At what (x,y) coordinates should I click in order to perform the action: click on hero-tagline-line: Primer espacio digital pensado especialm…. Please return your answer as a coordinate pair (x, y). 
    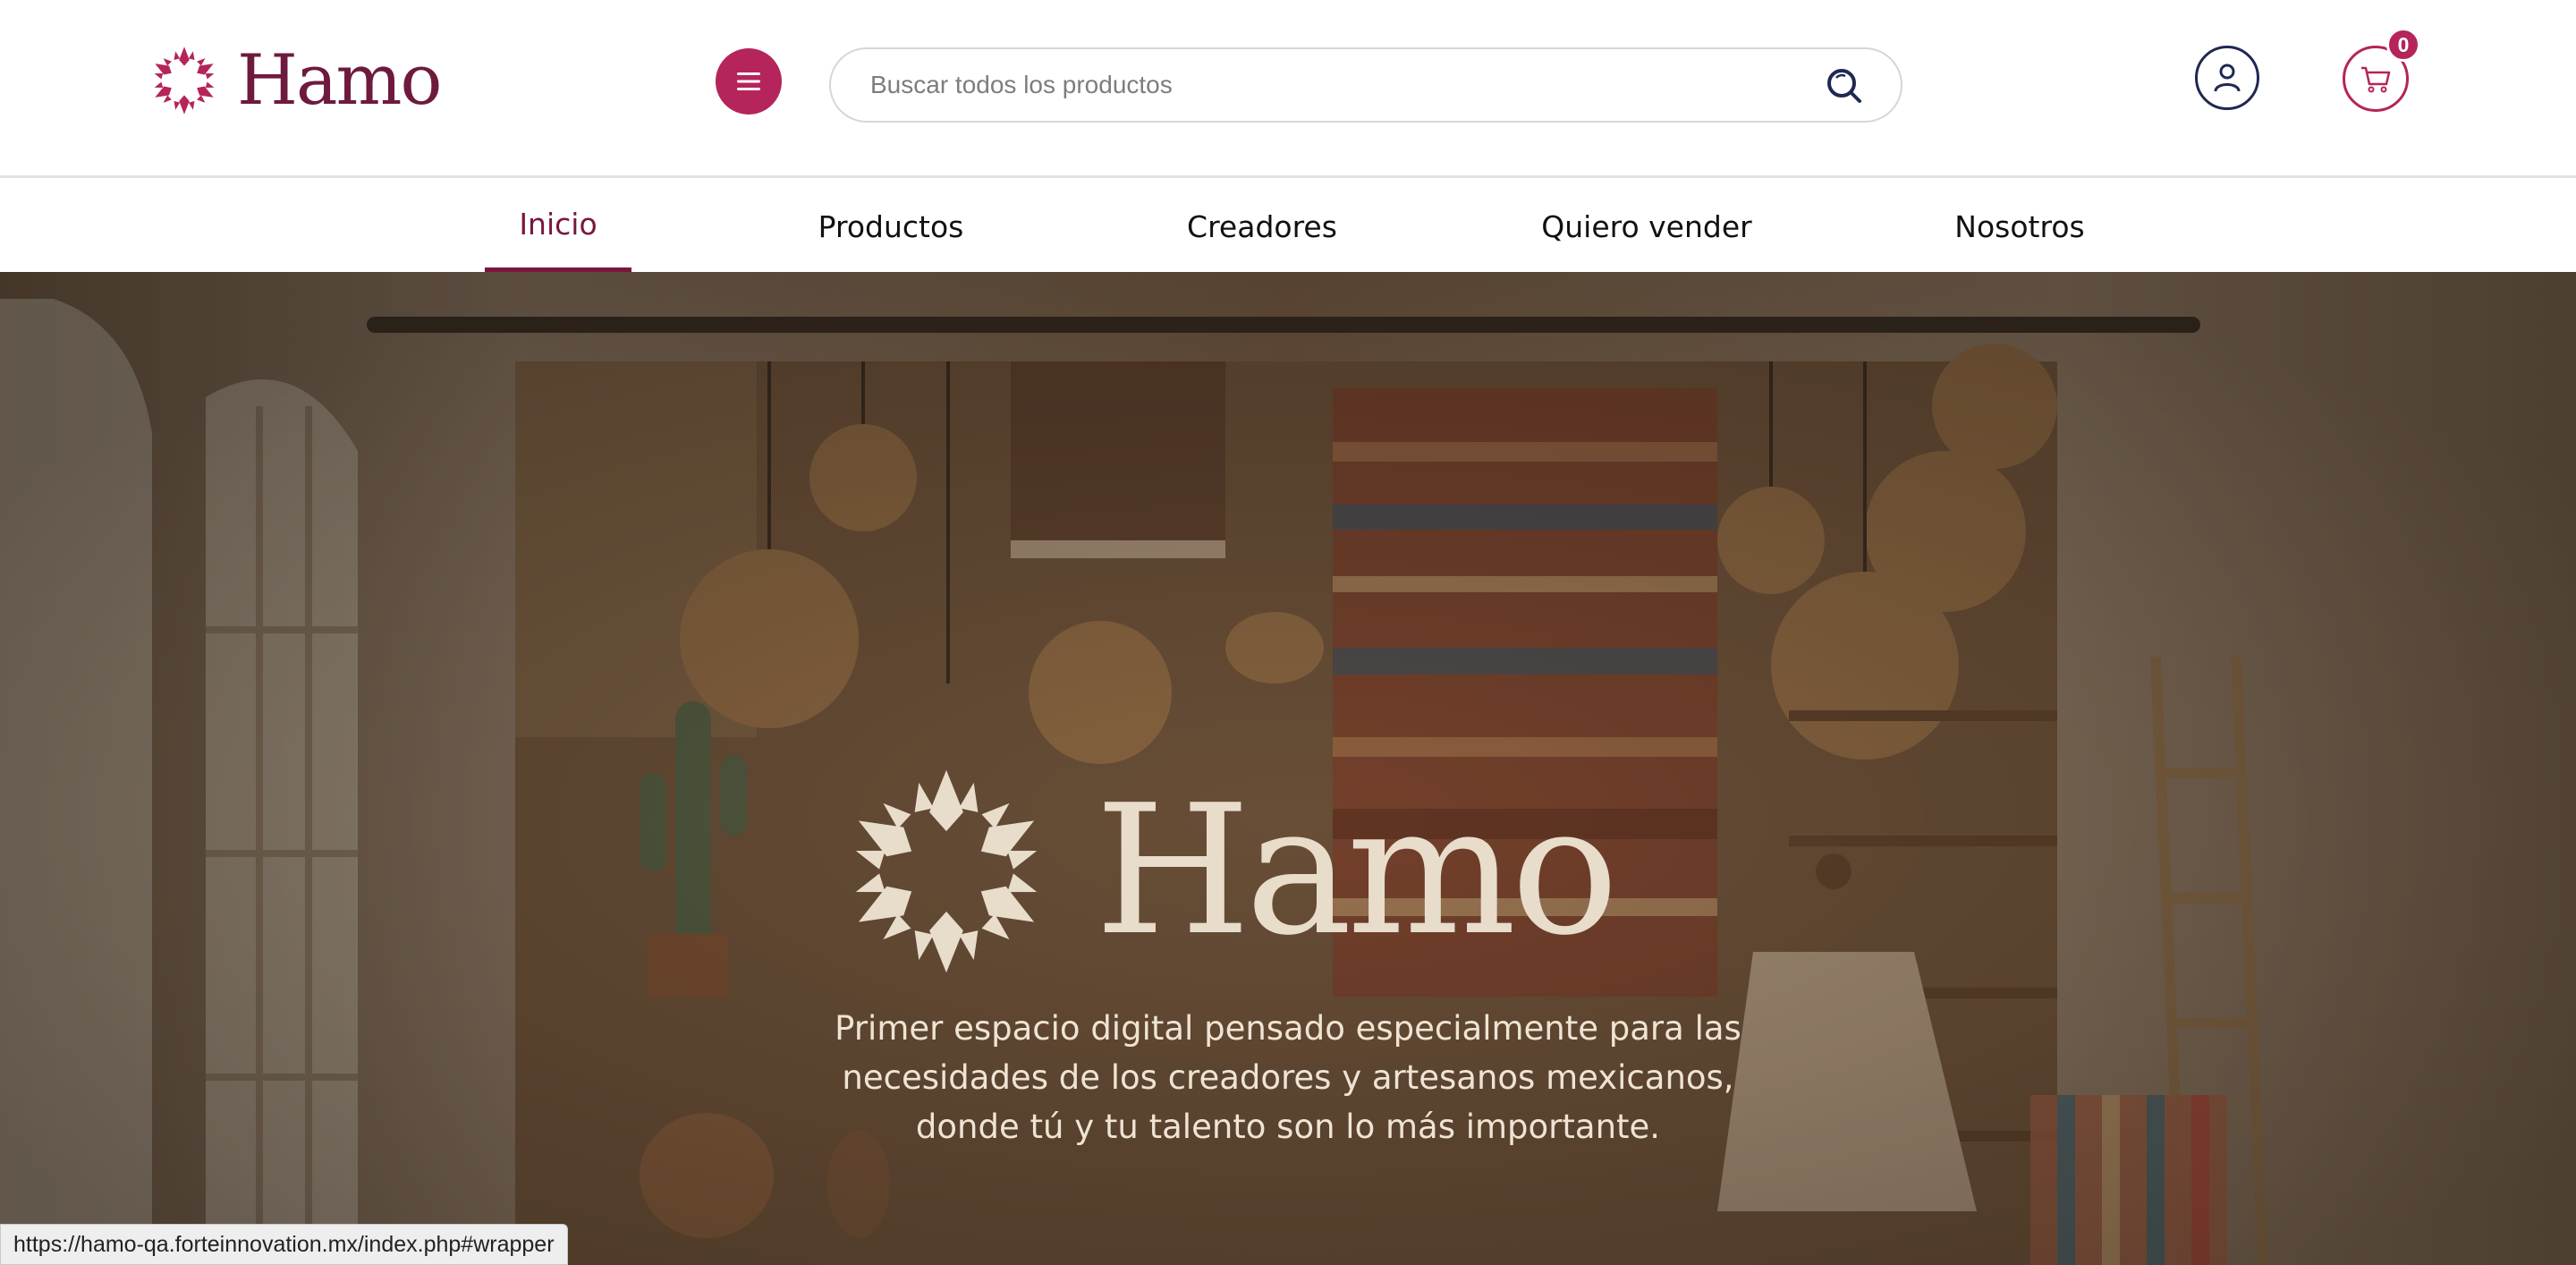
    Looking at the image, I should click on (1288, 1028).